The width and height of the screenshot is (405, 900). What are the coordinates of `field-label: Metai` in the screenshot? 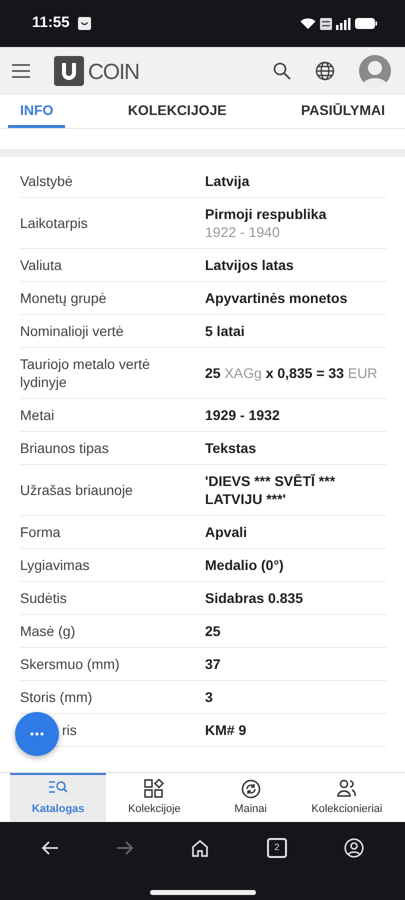 It's located at (37, 415).